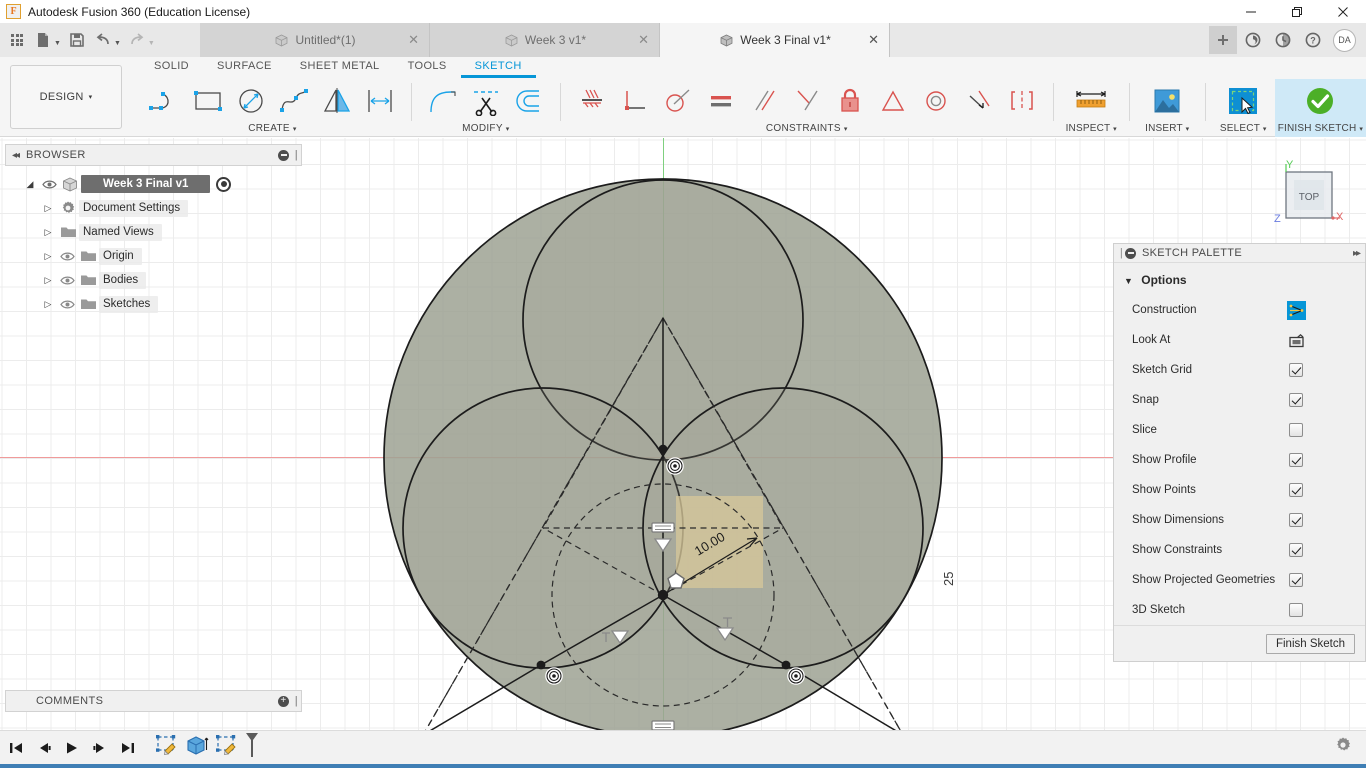  What do you see at coordinates (979, 101) in the screenshot?
I see `collinear-icon` at bounding box center [979, 101].